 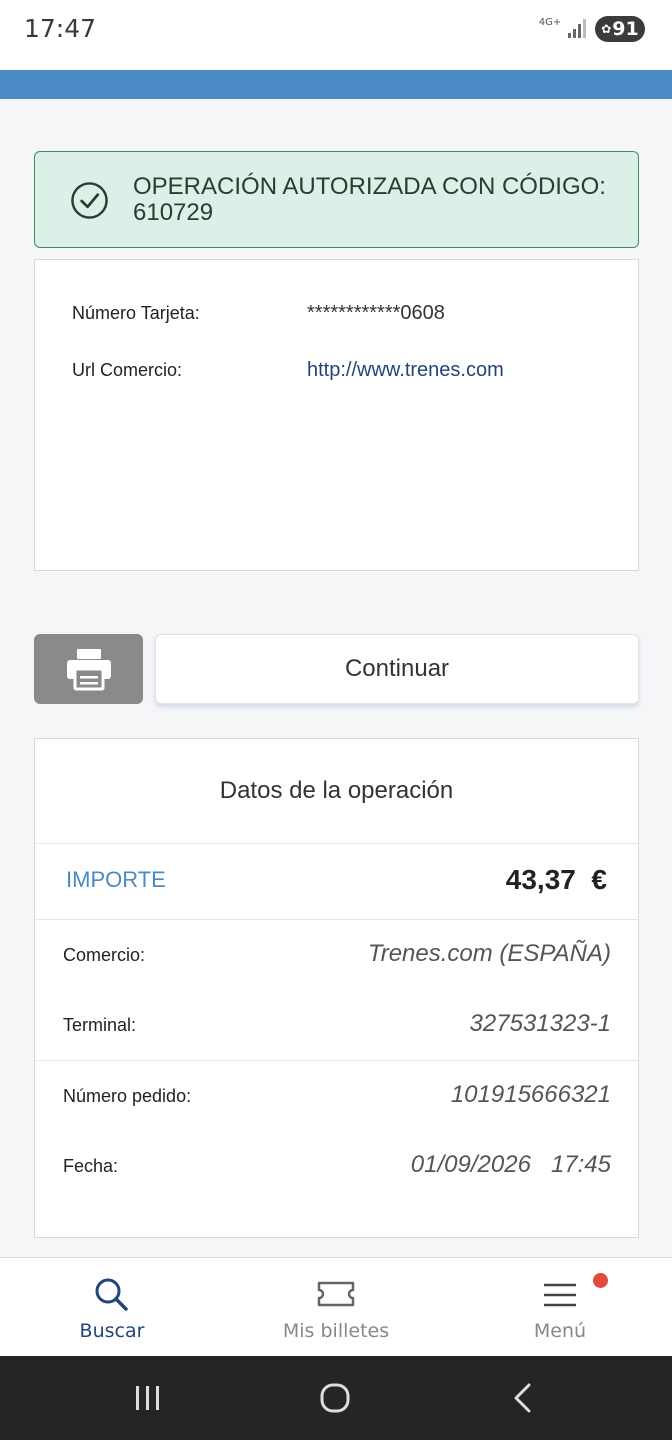 I want to click on amount-value: 43,37 €, so click(x=556, y=880).